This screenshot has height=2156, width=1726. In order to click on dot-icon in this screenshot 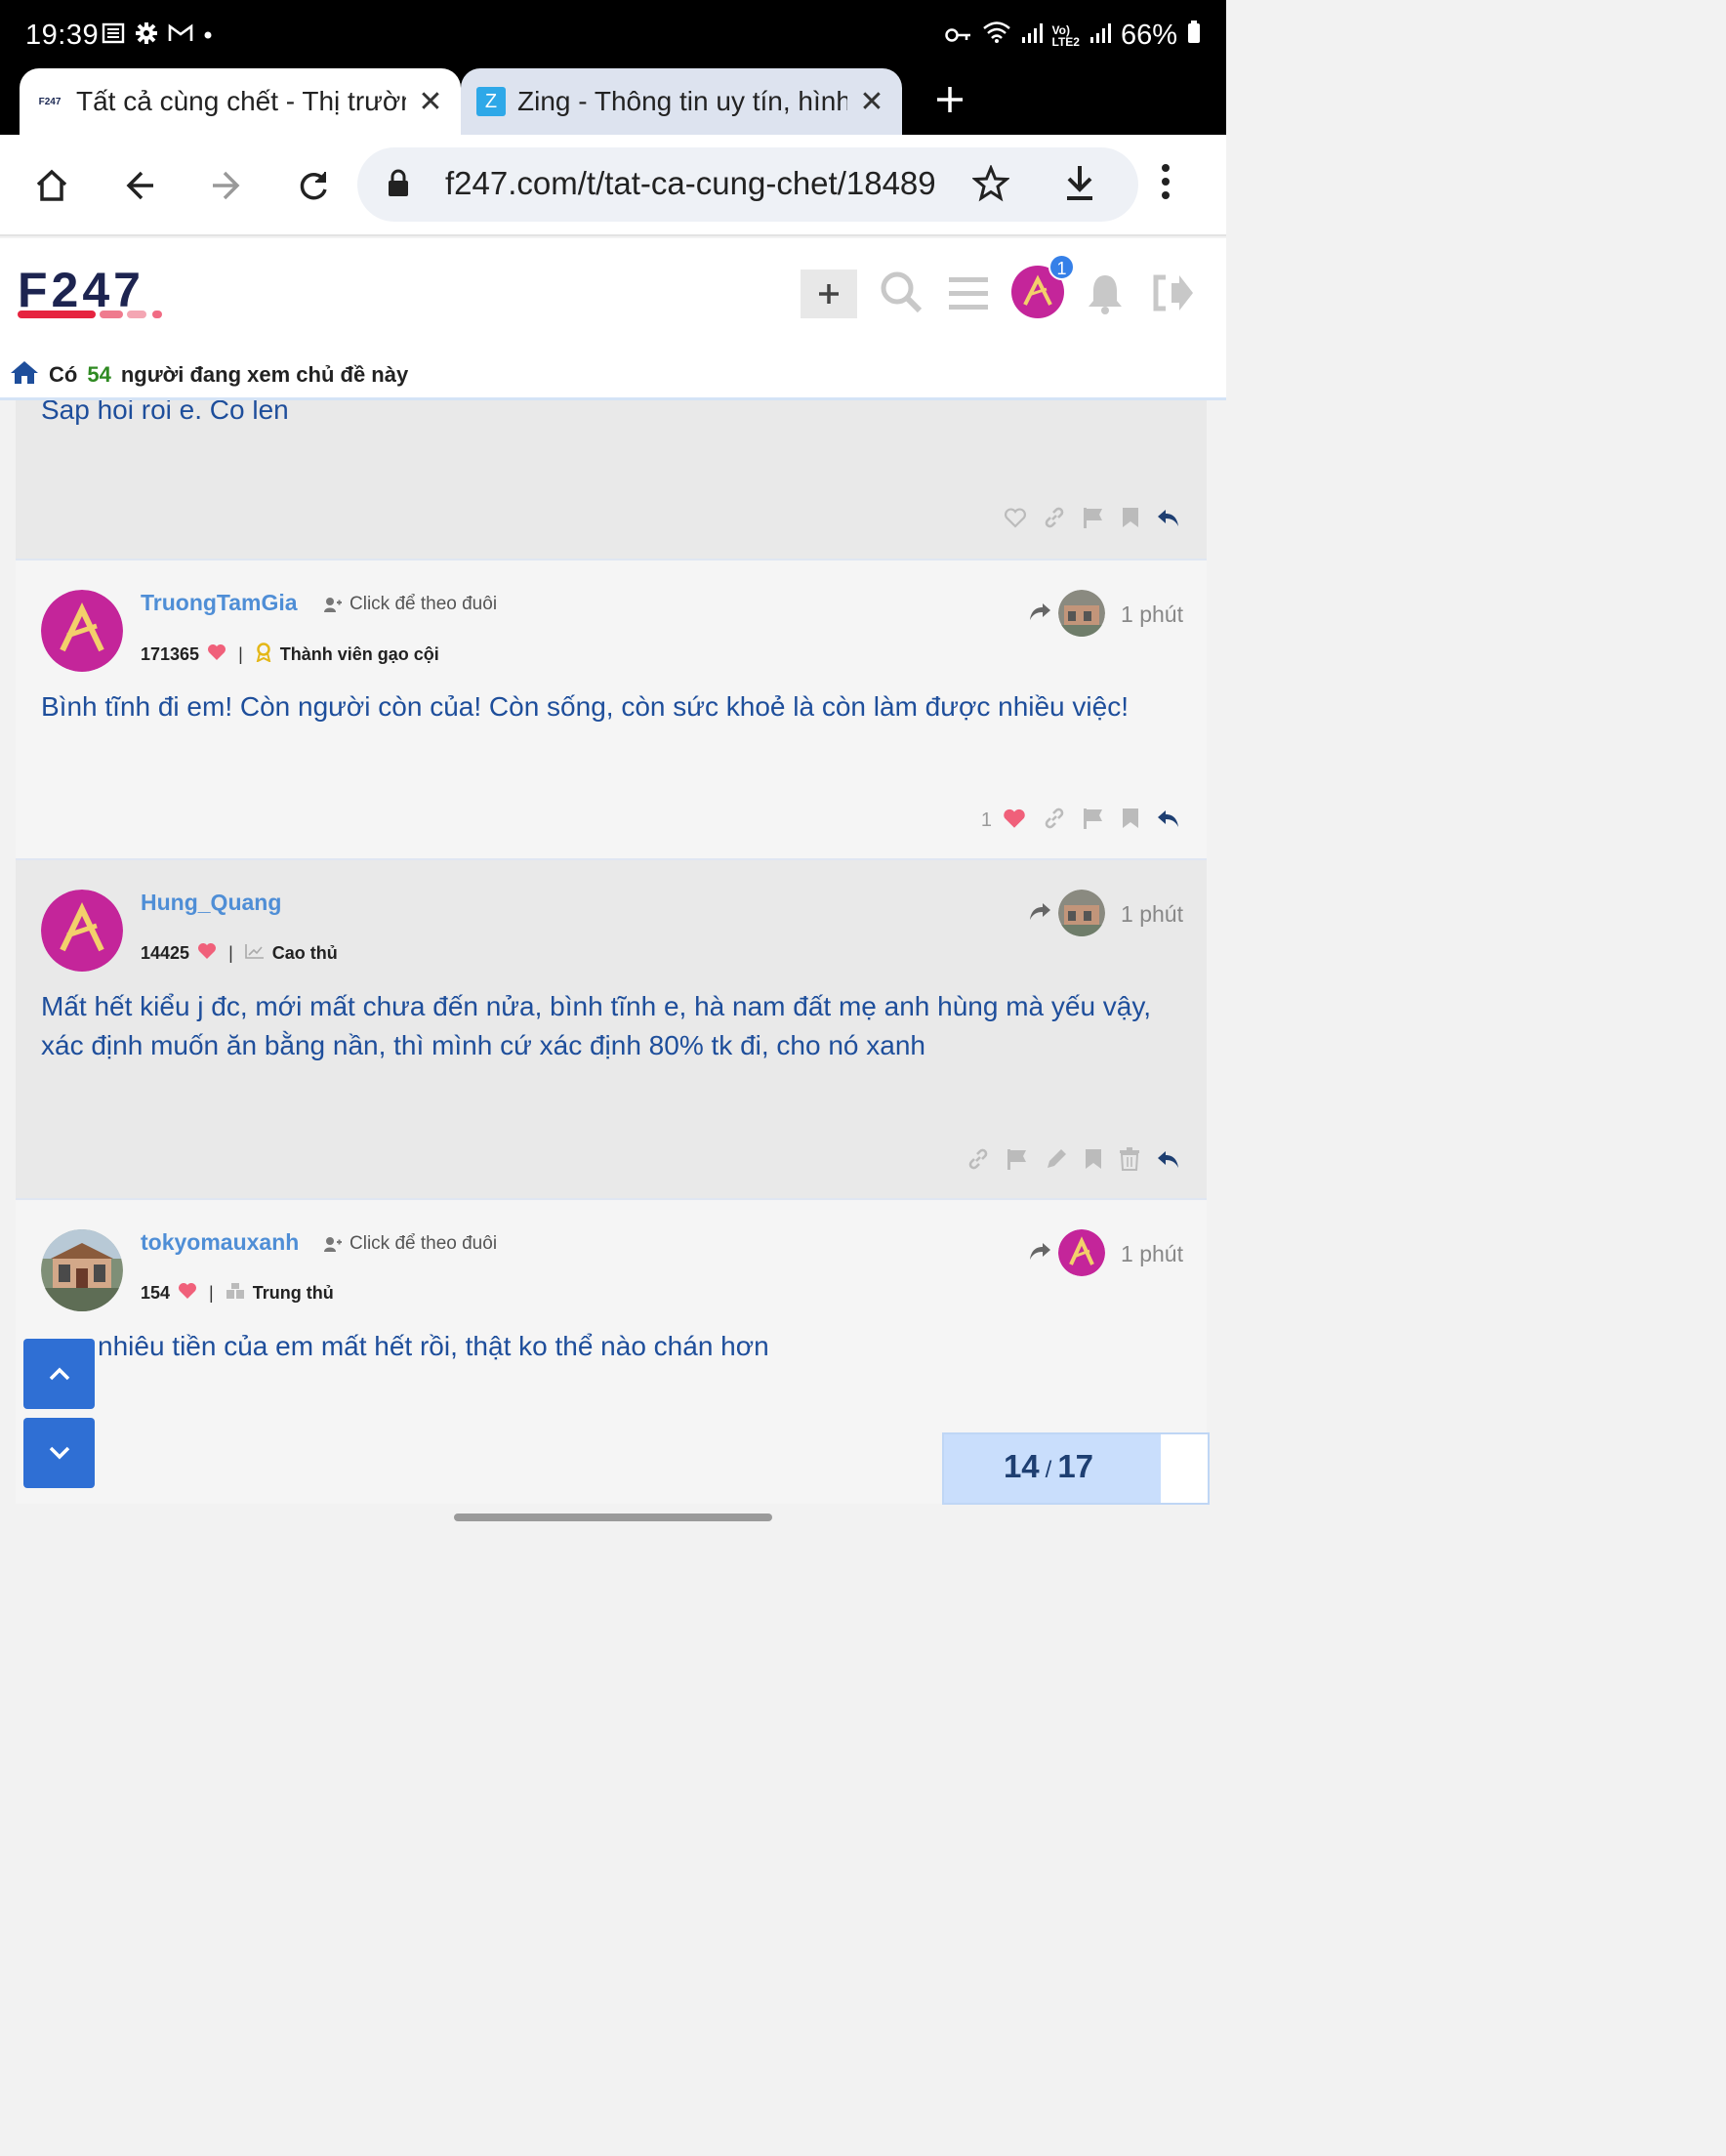, I will do `click(208, 36)`.